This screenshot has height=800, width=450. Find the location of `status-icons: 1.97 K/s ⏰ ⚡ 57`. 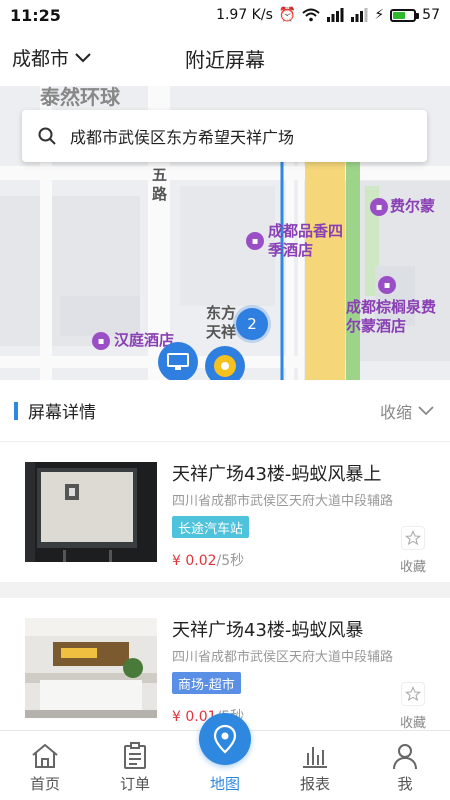

status-icons: 1.97 K/s ⏰ ⚡ 57 is located at coordinates (328, 15).